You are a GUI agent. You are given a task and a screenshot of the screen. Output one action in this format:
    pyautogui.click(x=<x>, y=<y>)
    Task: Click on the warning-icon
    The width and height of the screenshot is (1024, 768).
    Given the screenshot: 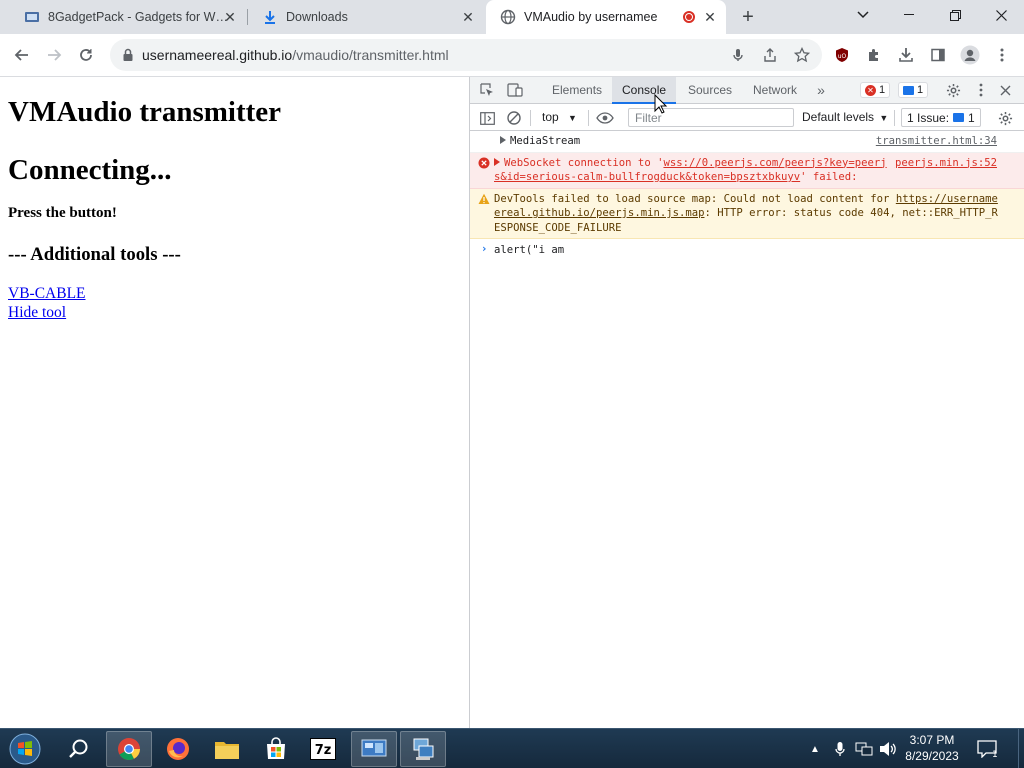 What is the action you would take?
    pyautogui.click(x=484, y=199)
    